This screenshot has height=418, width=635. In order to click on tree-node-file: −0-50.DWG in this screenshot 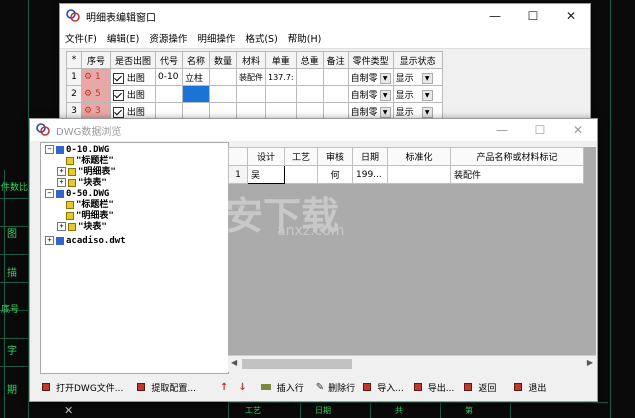, I will do `click(77, 194)`.